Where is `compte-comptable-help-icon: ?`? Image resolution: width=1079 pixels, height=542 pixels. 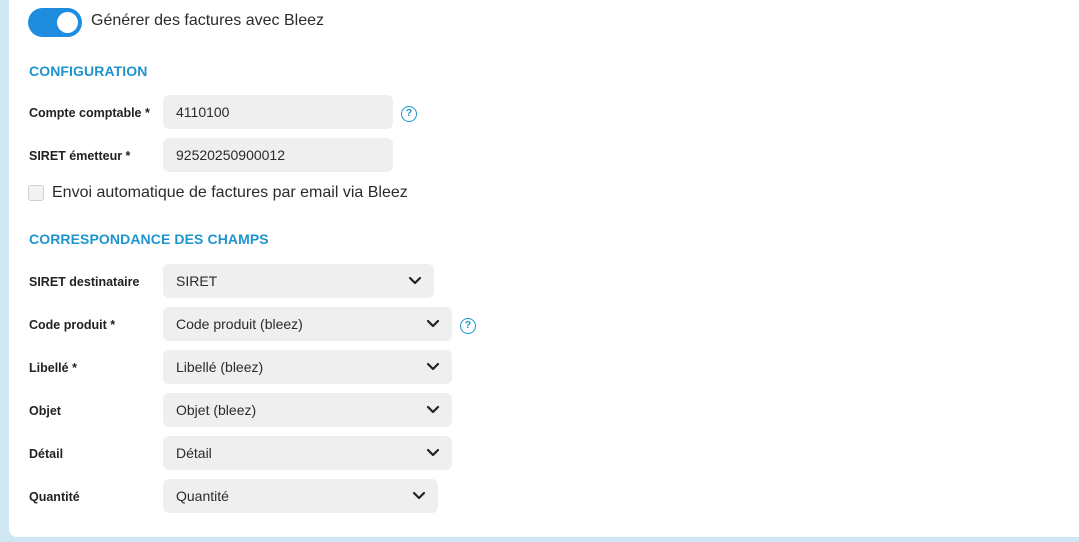 compte-comptable-help-icon: ? is located at coordinates (409, 114).